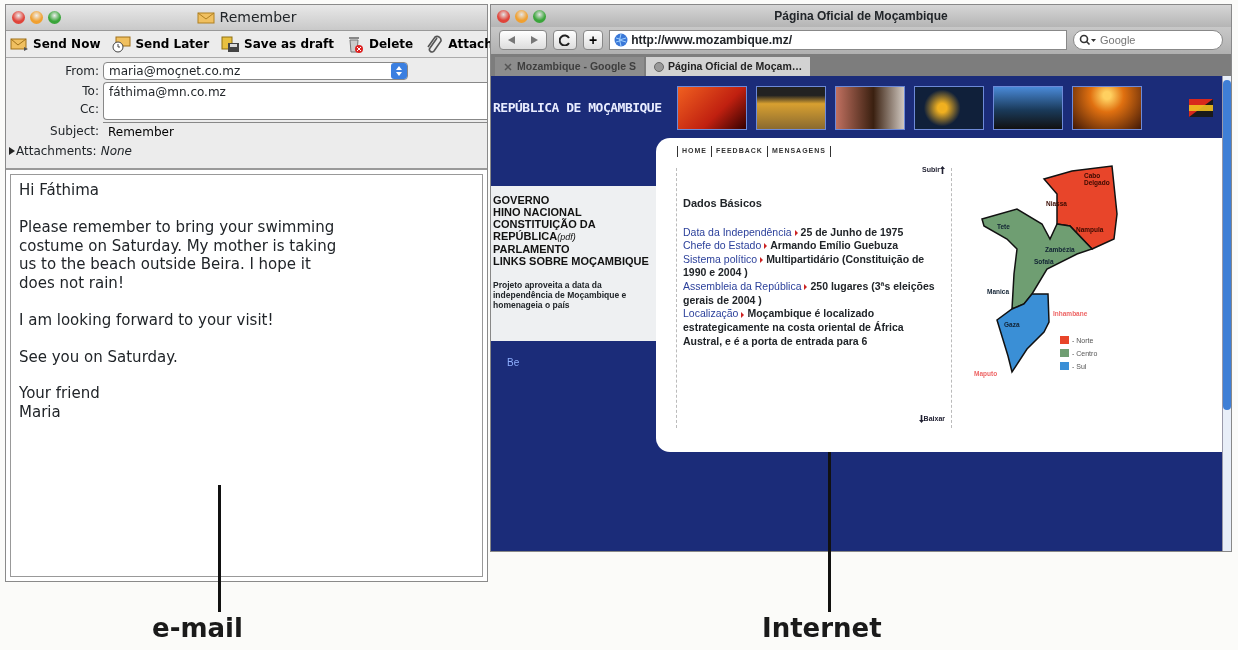  I want to click on flag-icon, so click(1201, 108).